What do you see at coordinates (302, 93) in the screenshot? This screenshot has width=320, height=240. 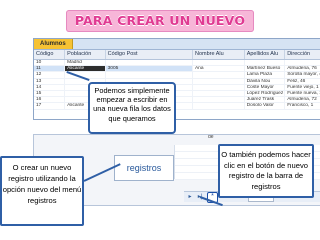 I see `table-cell: Fuente nueva, 1` at bounding box center [302, 93].